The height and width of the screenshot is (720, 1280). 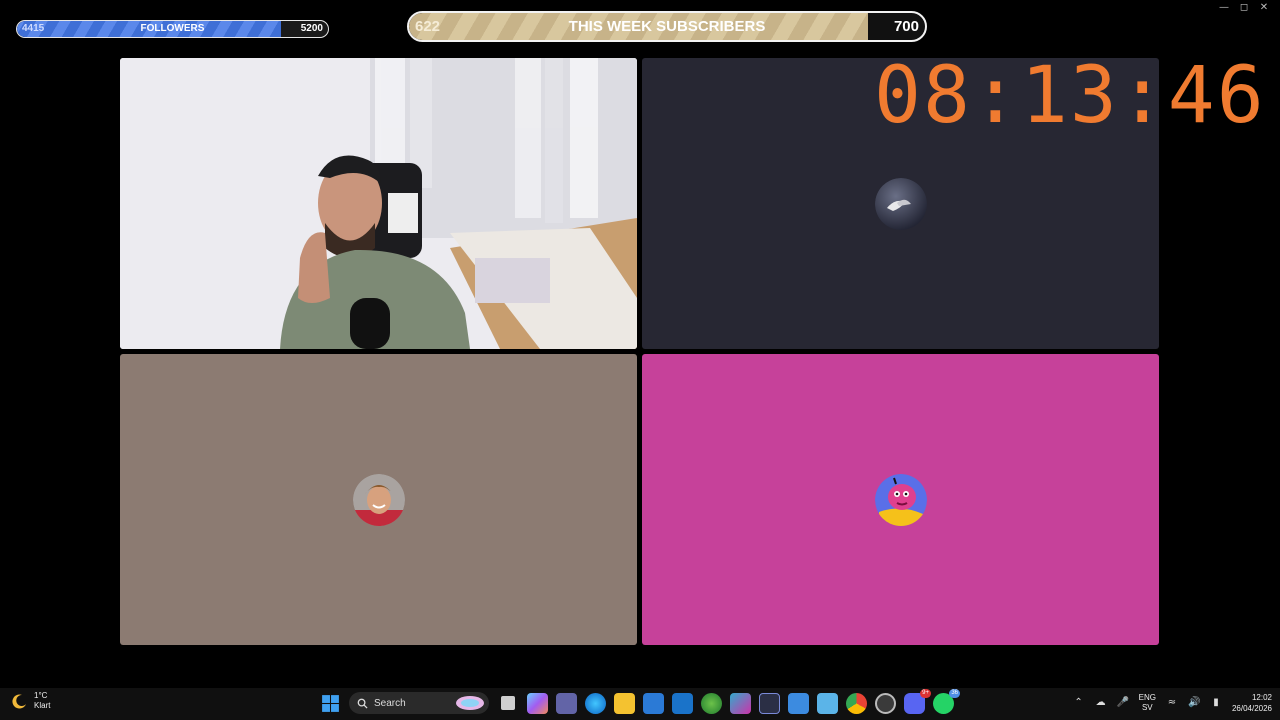 I want to click on clock-date: 12:02 26/04/2026, so click(x=1252, y=703).